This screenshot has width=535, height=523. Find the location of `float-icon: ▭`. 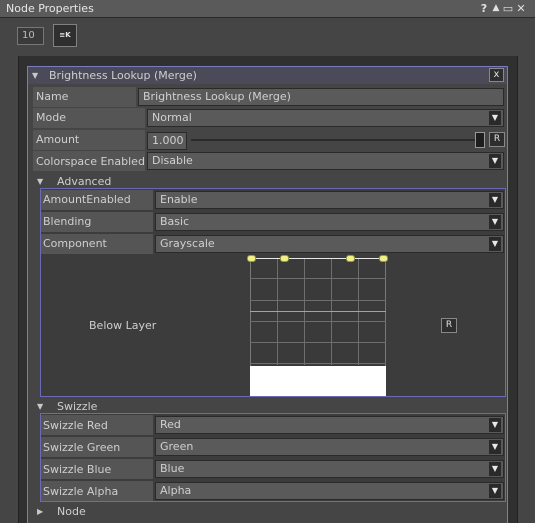

float-icon: ▭ is located at coordinates (508, 8).